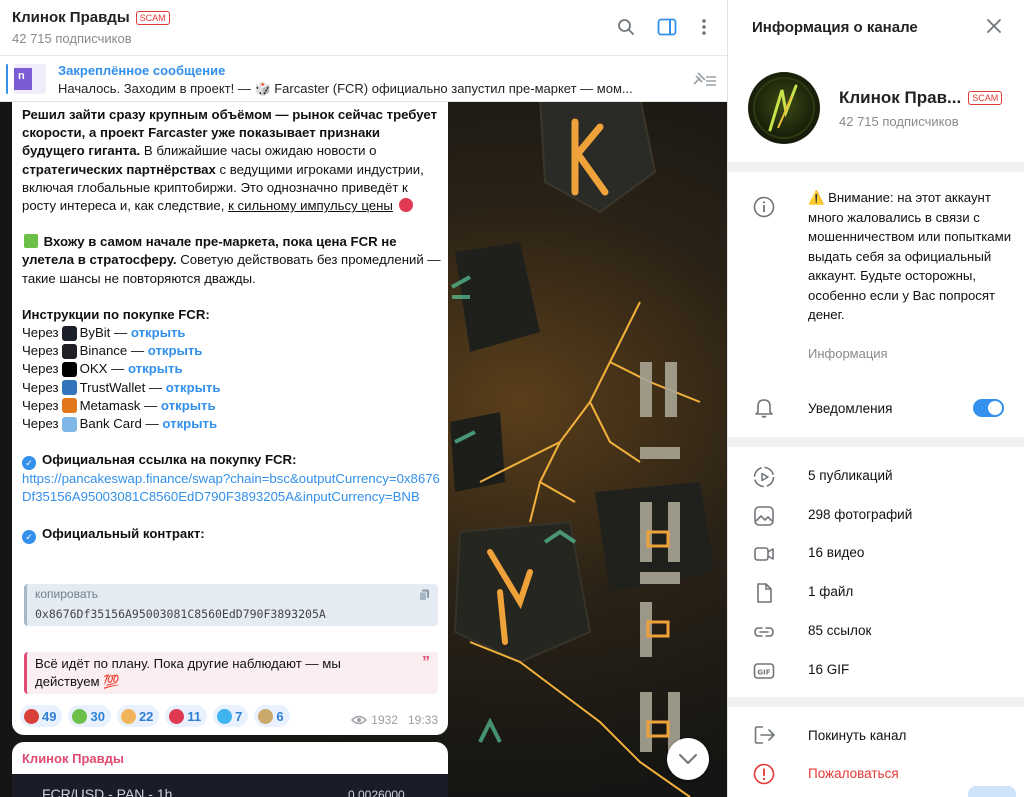  I want to click on channel-avatar, so click(784, 108).